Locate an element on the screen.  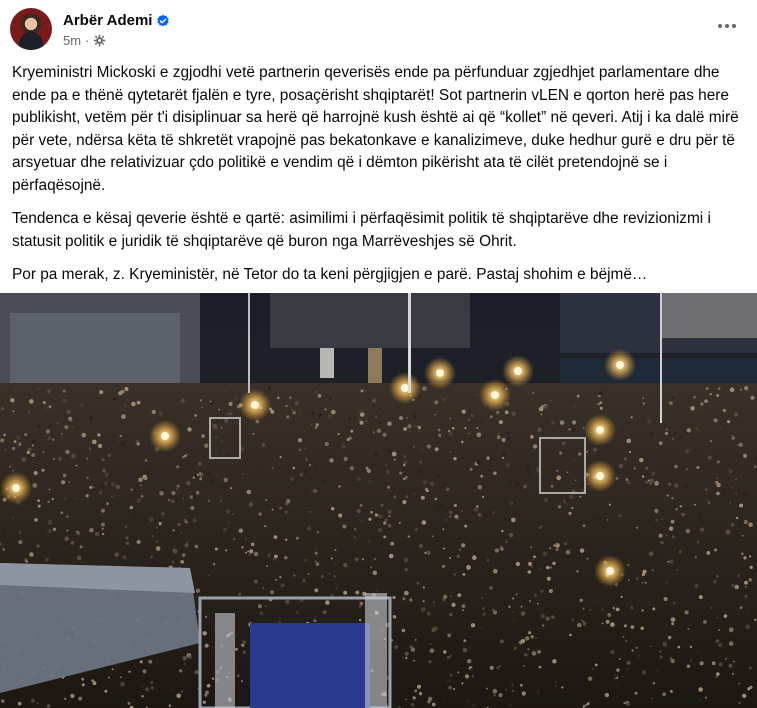
post-time: 5m is located at coordinates (72, 40).